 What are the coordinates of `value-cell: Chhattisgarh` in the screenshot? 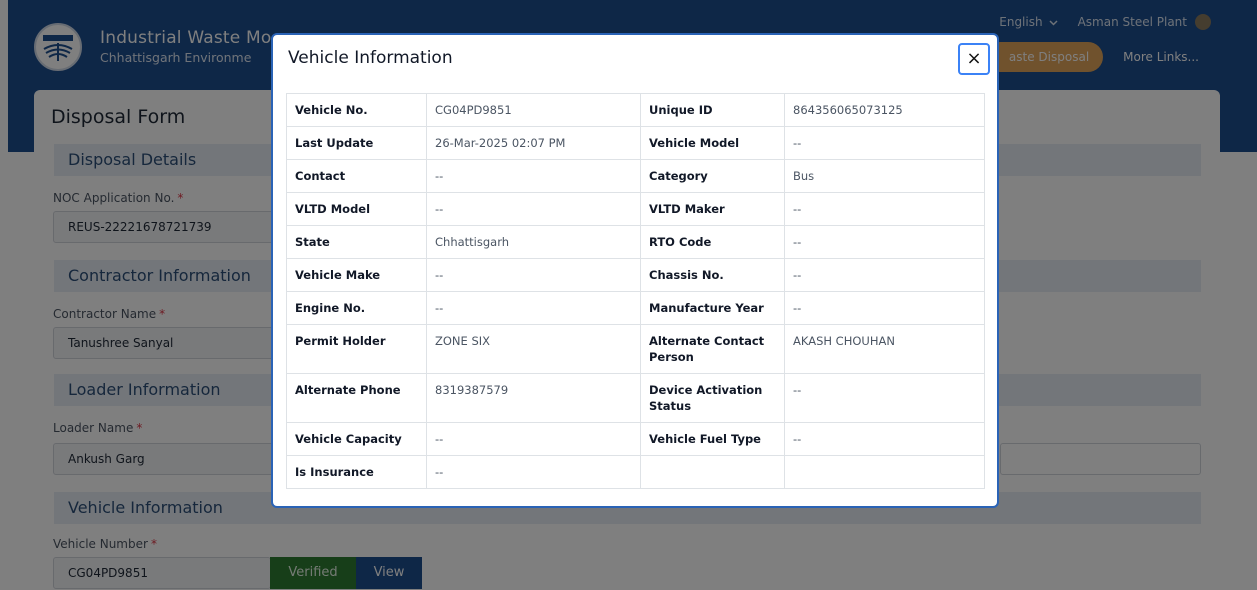 It's located at (533, 242).